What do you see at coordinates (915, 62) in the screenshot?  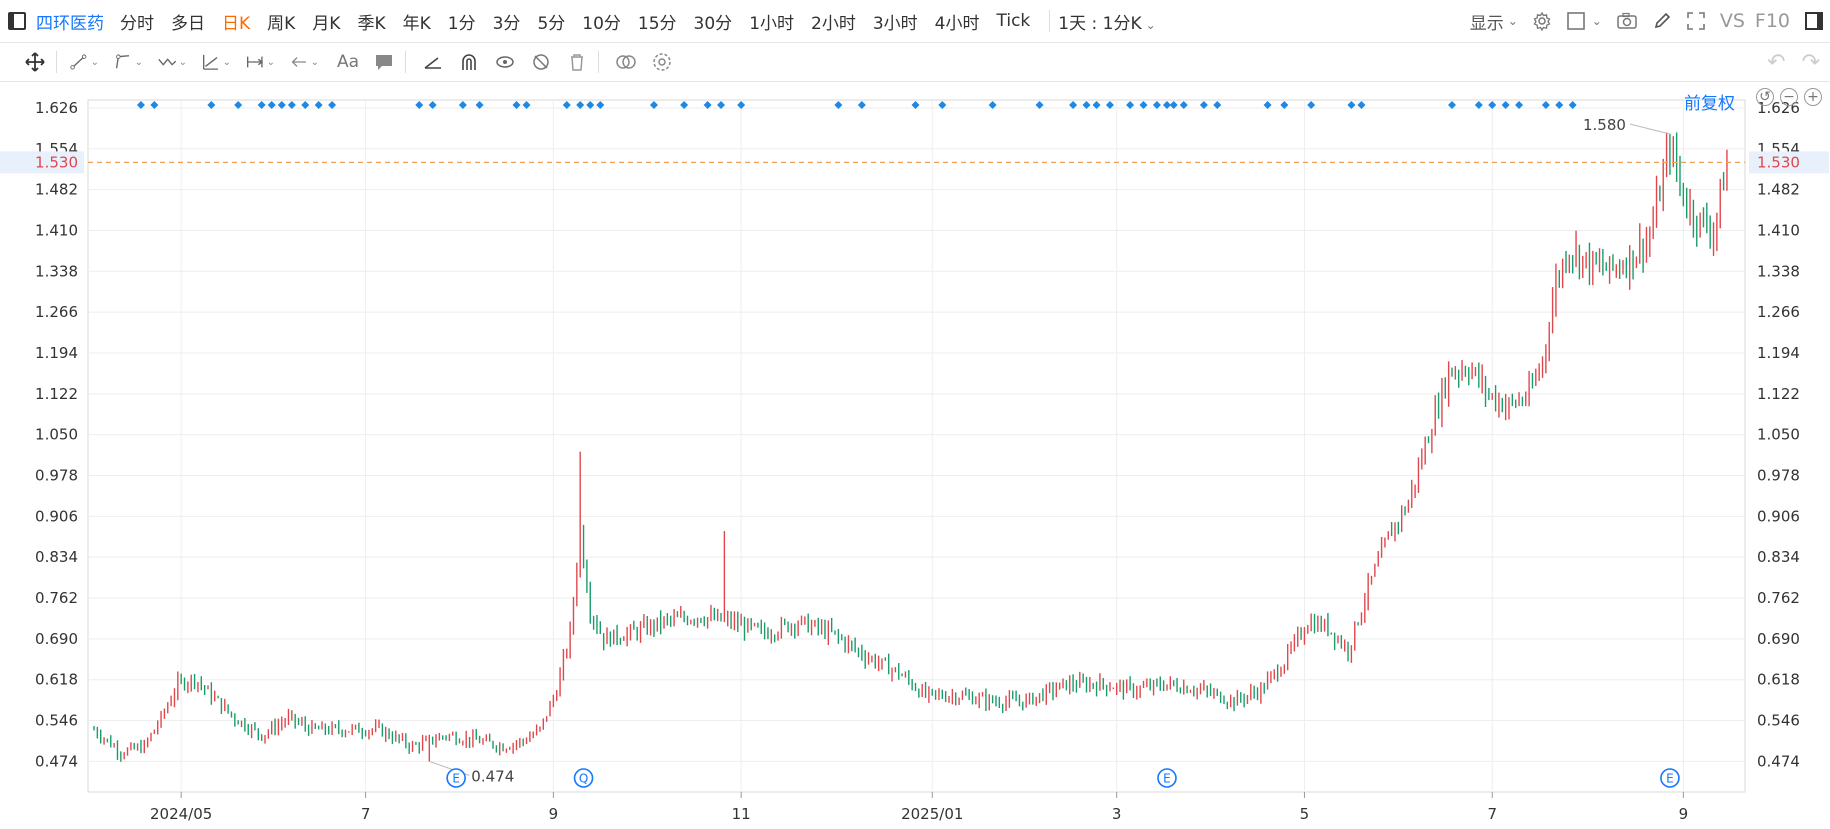 I see `drawing-toolbar: ⌄ ⌄ ⌄ ⌄ ⌄ ⌄ Aa` at bounding box center [915, 62].